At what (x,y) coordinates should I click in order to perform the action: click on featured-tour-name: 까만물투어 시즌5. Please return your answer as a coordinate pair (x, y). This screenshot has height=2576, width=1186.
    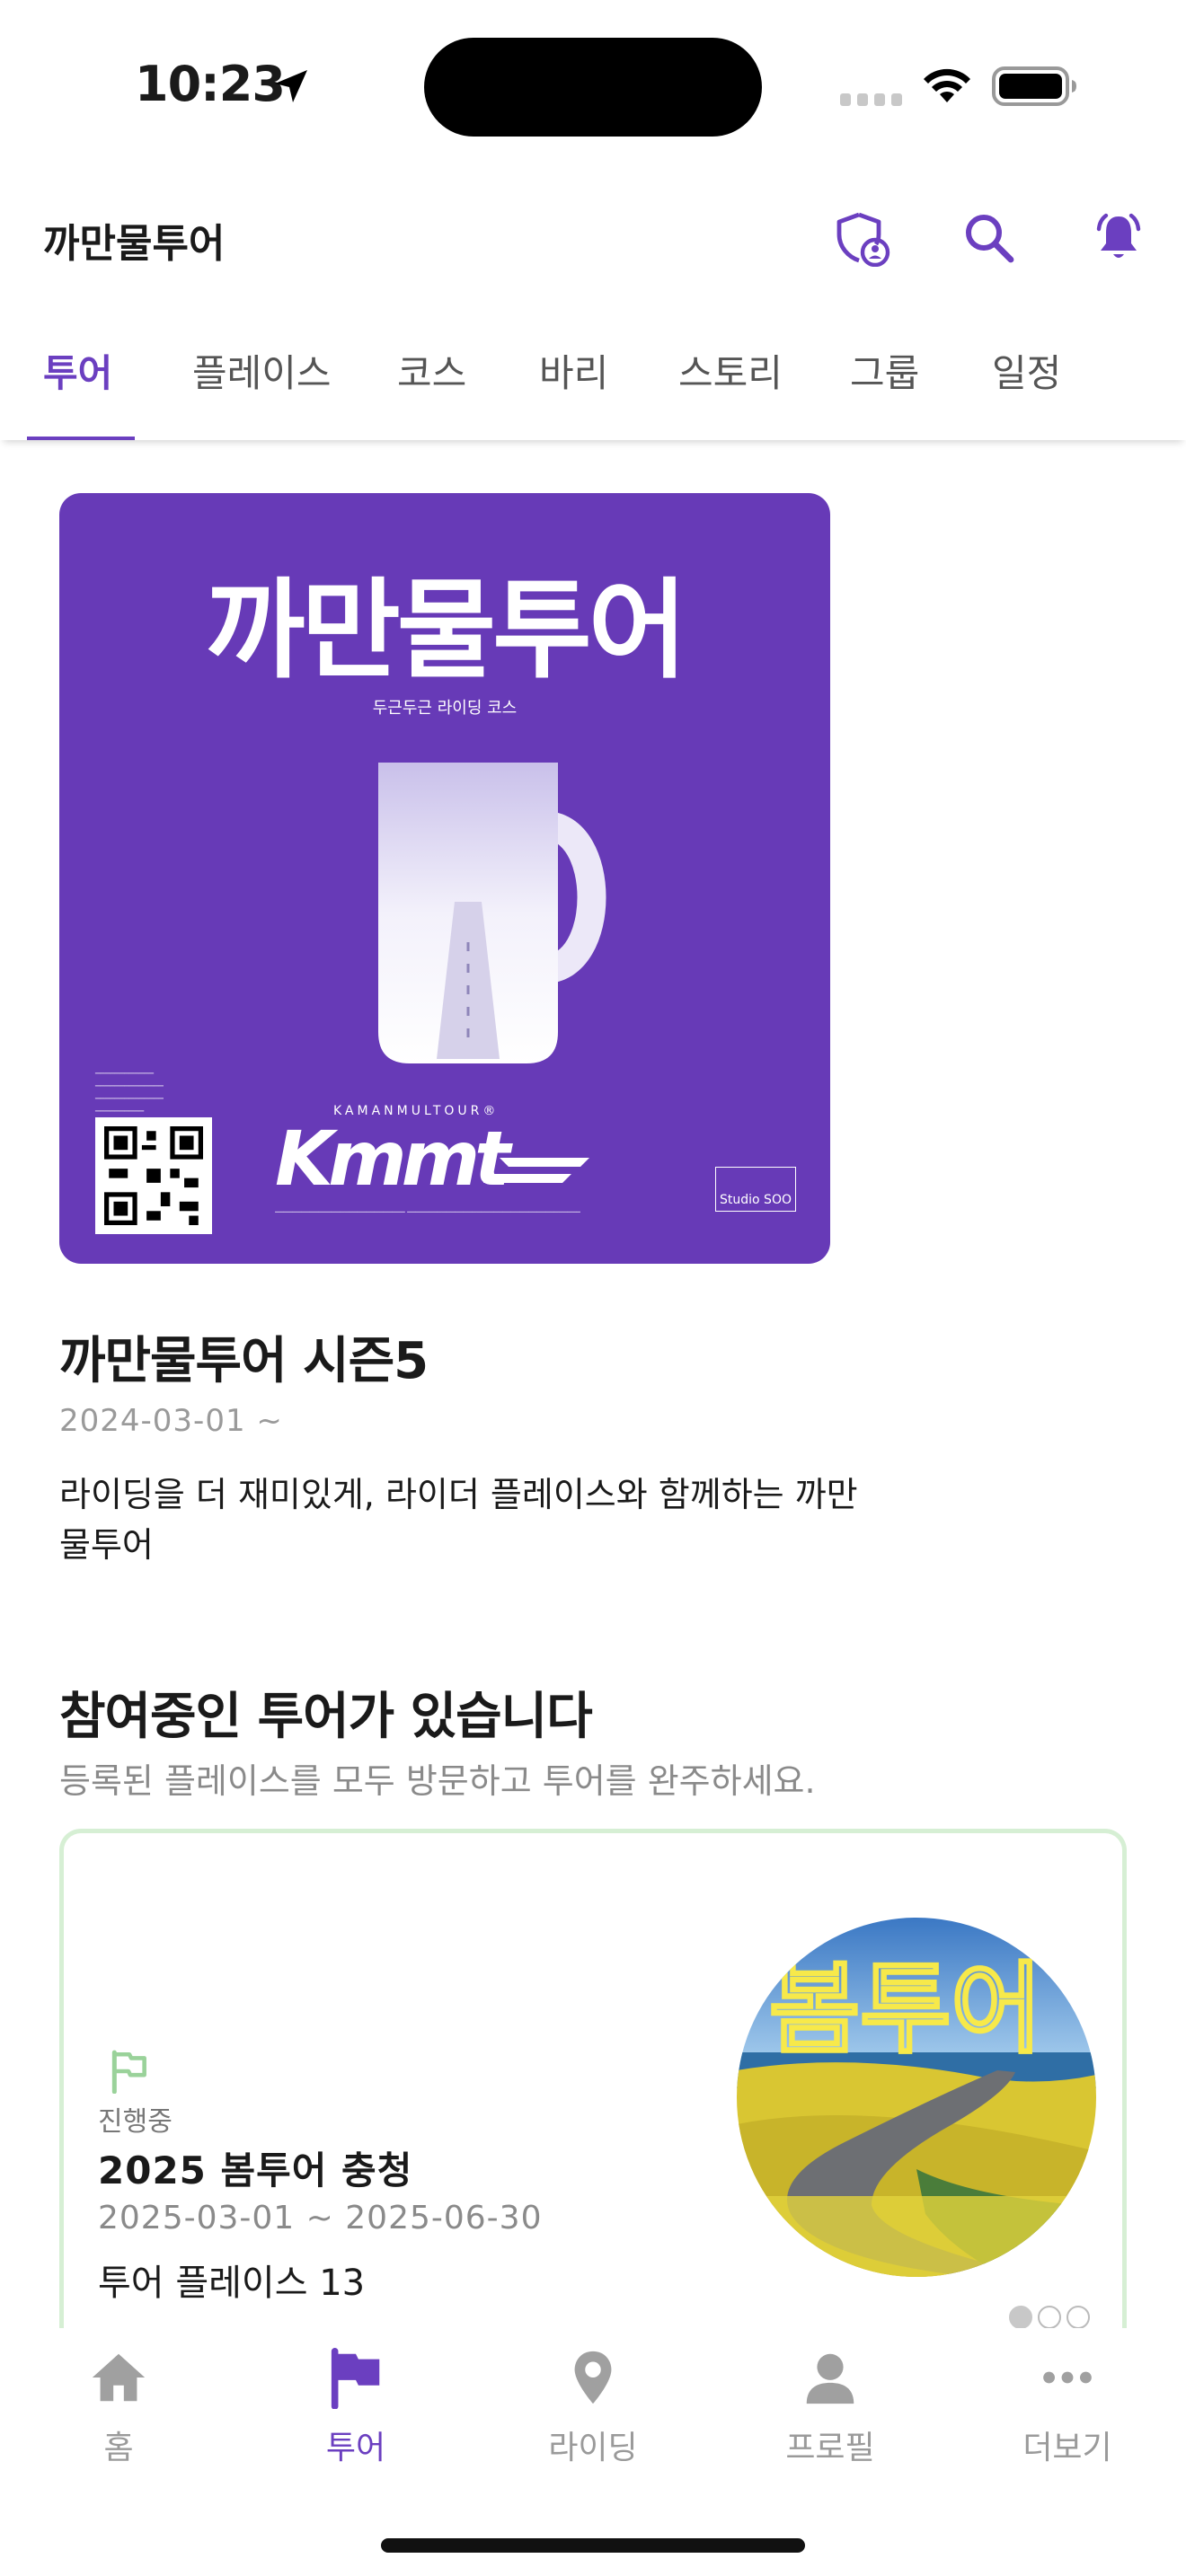
    Looking at the image, I should click on (244, 1356).